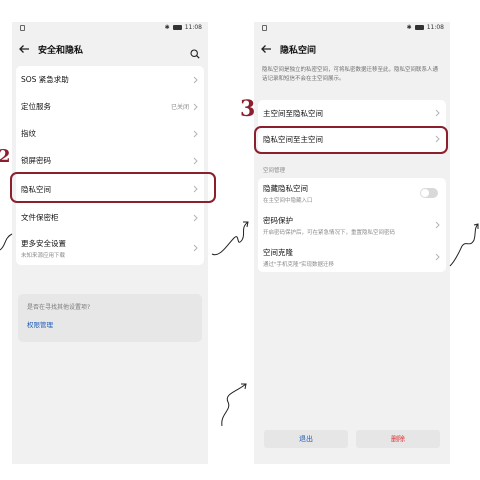 The width and height of the screenshot is (480, 480). Describe the element at coordinates (352, 113) in the screenshot. I see `main-to-private-item: 主空间至隐私空间` at that location.